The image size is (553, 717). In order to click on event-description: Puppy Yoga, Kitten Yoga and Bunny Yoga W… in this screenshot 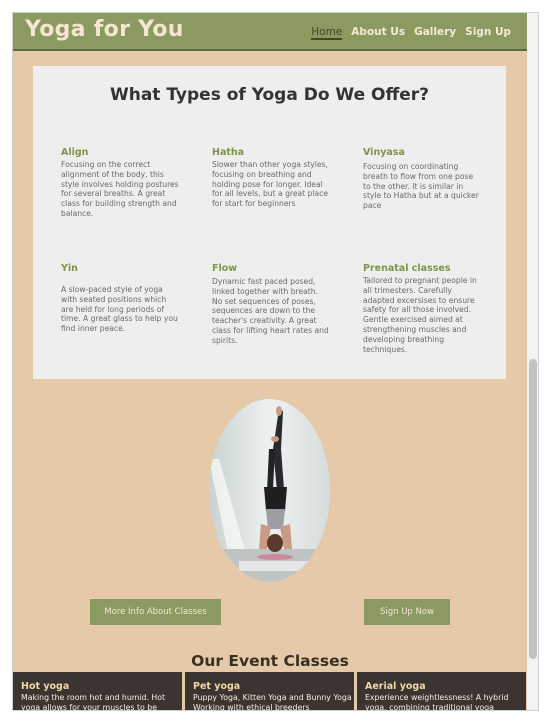, I will do `click(272, 701)`.